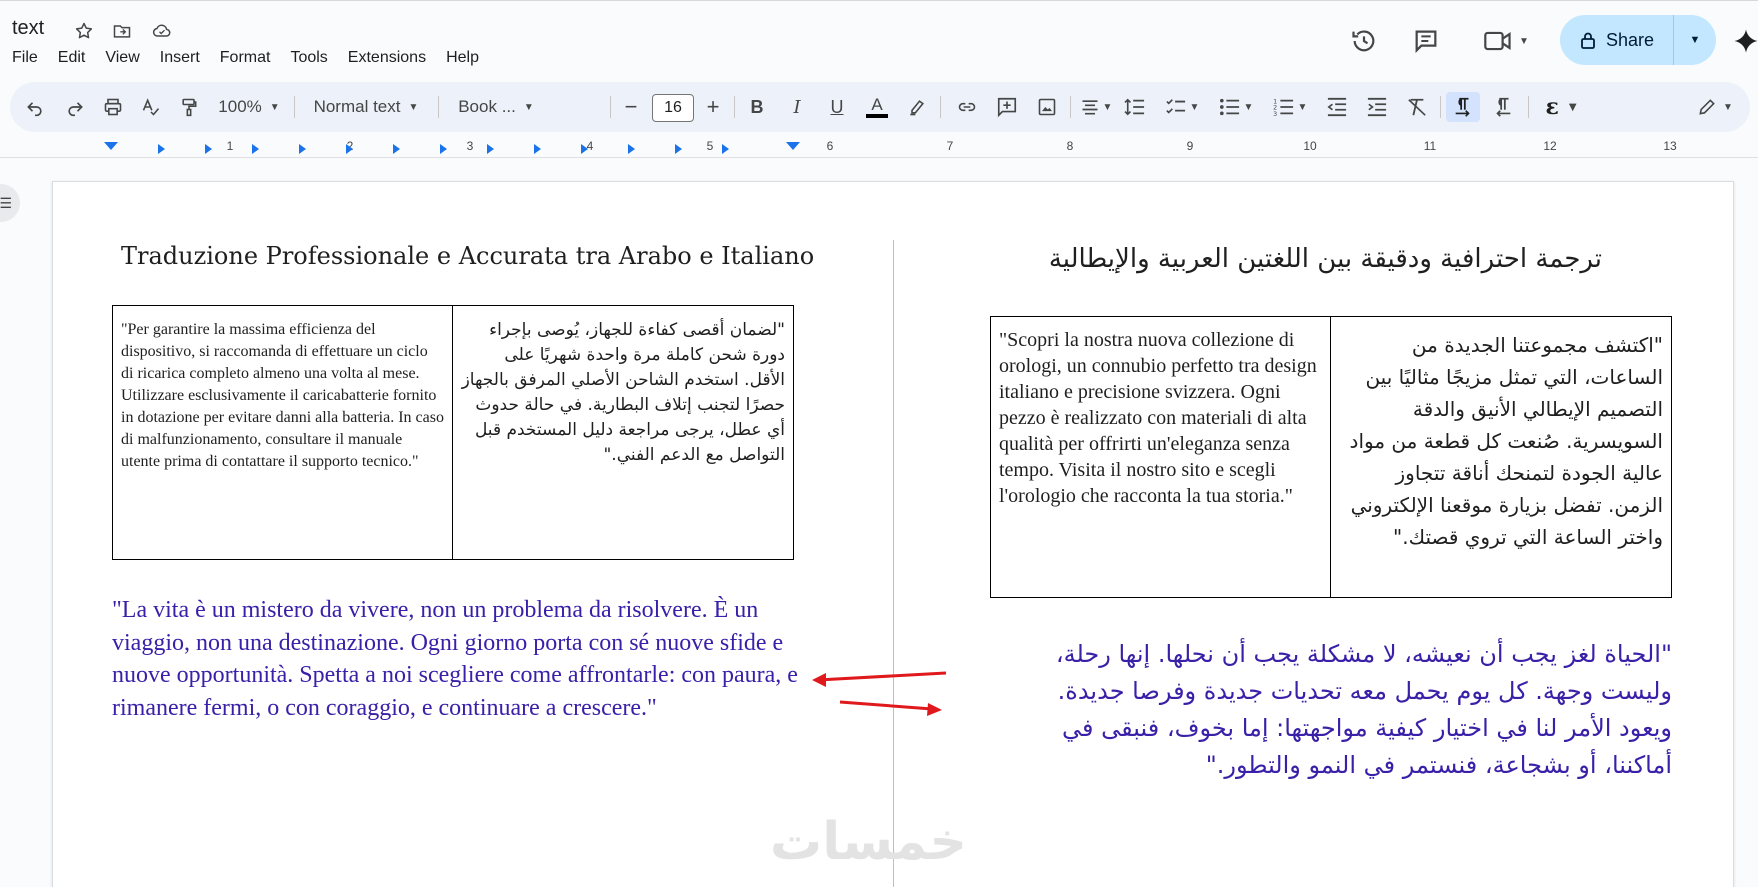 The width and height of the screenshot is (1758, 887). Describe the element at coordinates (1377, 107) in the screenshot. I see `increase-indent-icon` at that location.